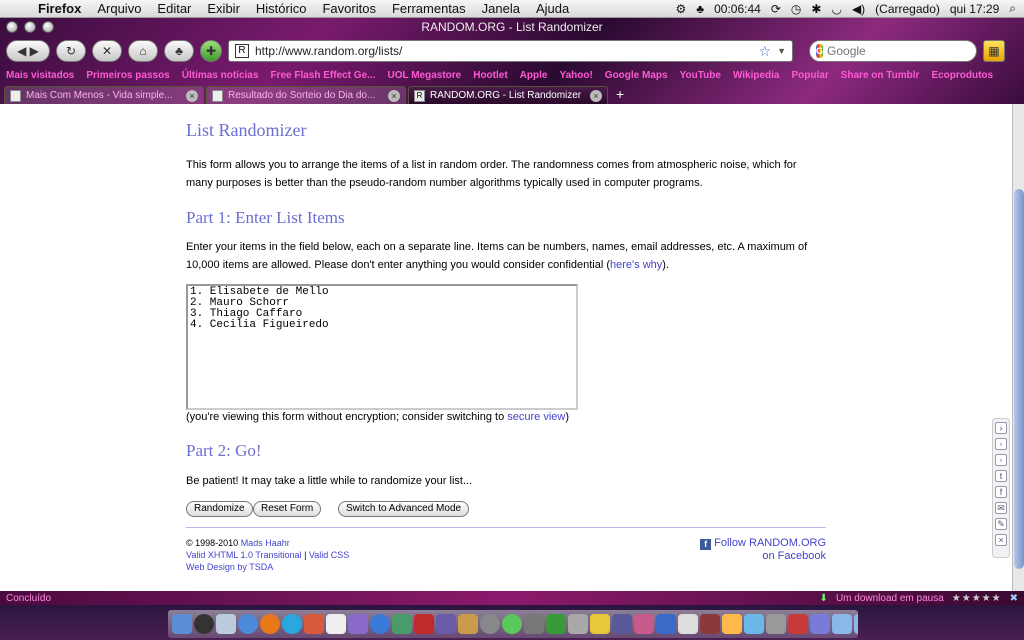 This screenshot has width=1024, height=640. Describe the element at coordinates (270, 624) in the screenshot. I see `firefox-icon` at that location.